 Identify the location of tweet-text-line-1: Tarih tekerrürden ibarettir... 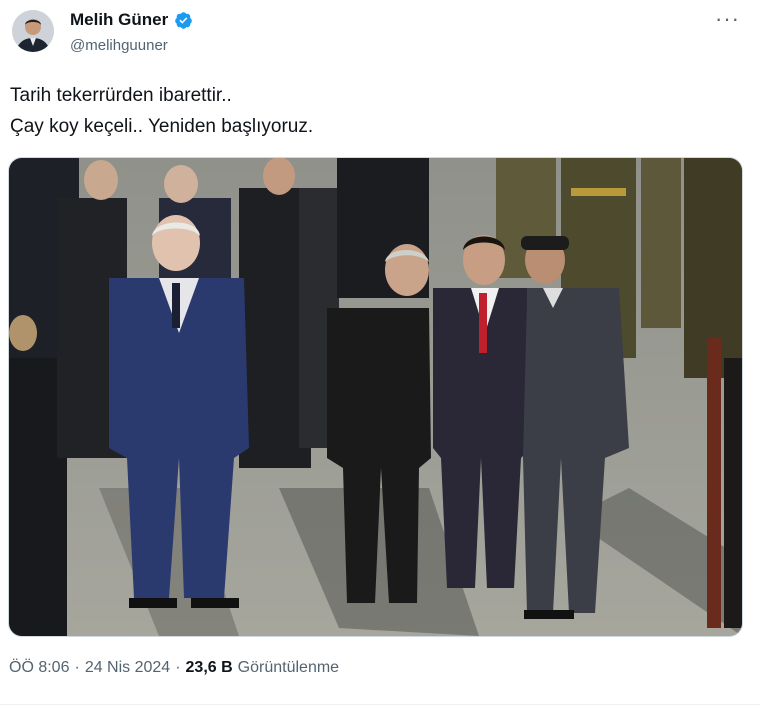
(121, 95).